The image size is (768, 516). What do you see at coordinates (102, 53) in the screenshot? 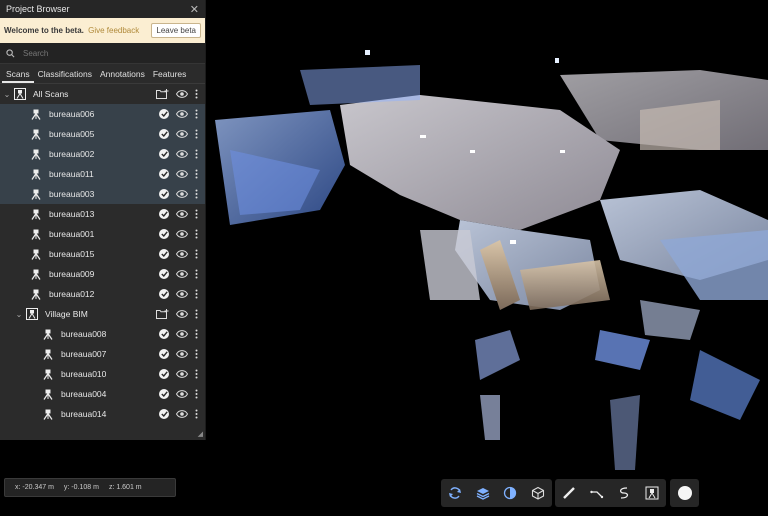
I see `search-bar: Search` at bounding box center [102, 53].